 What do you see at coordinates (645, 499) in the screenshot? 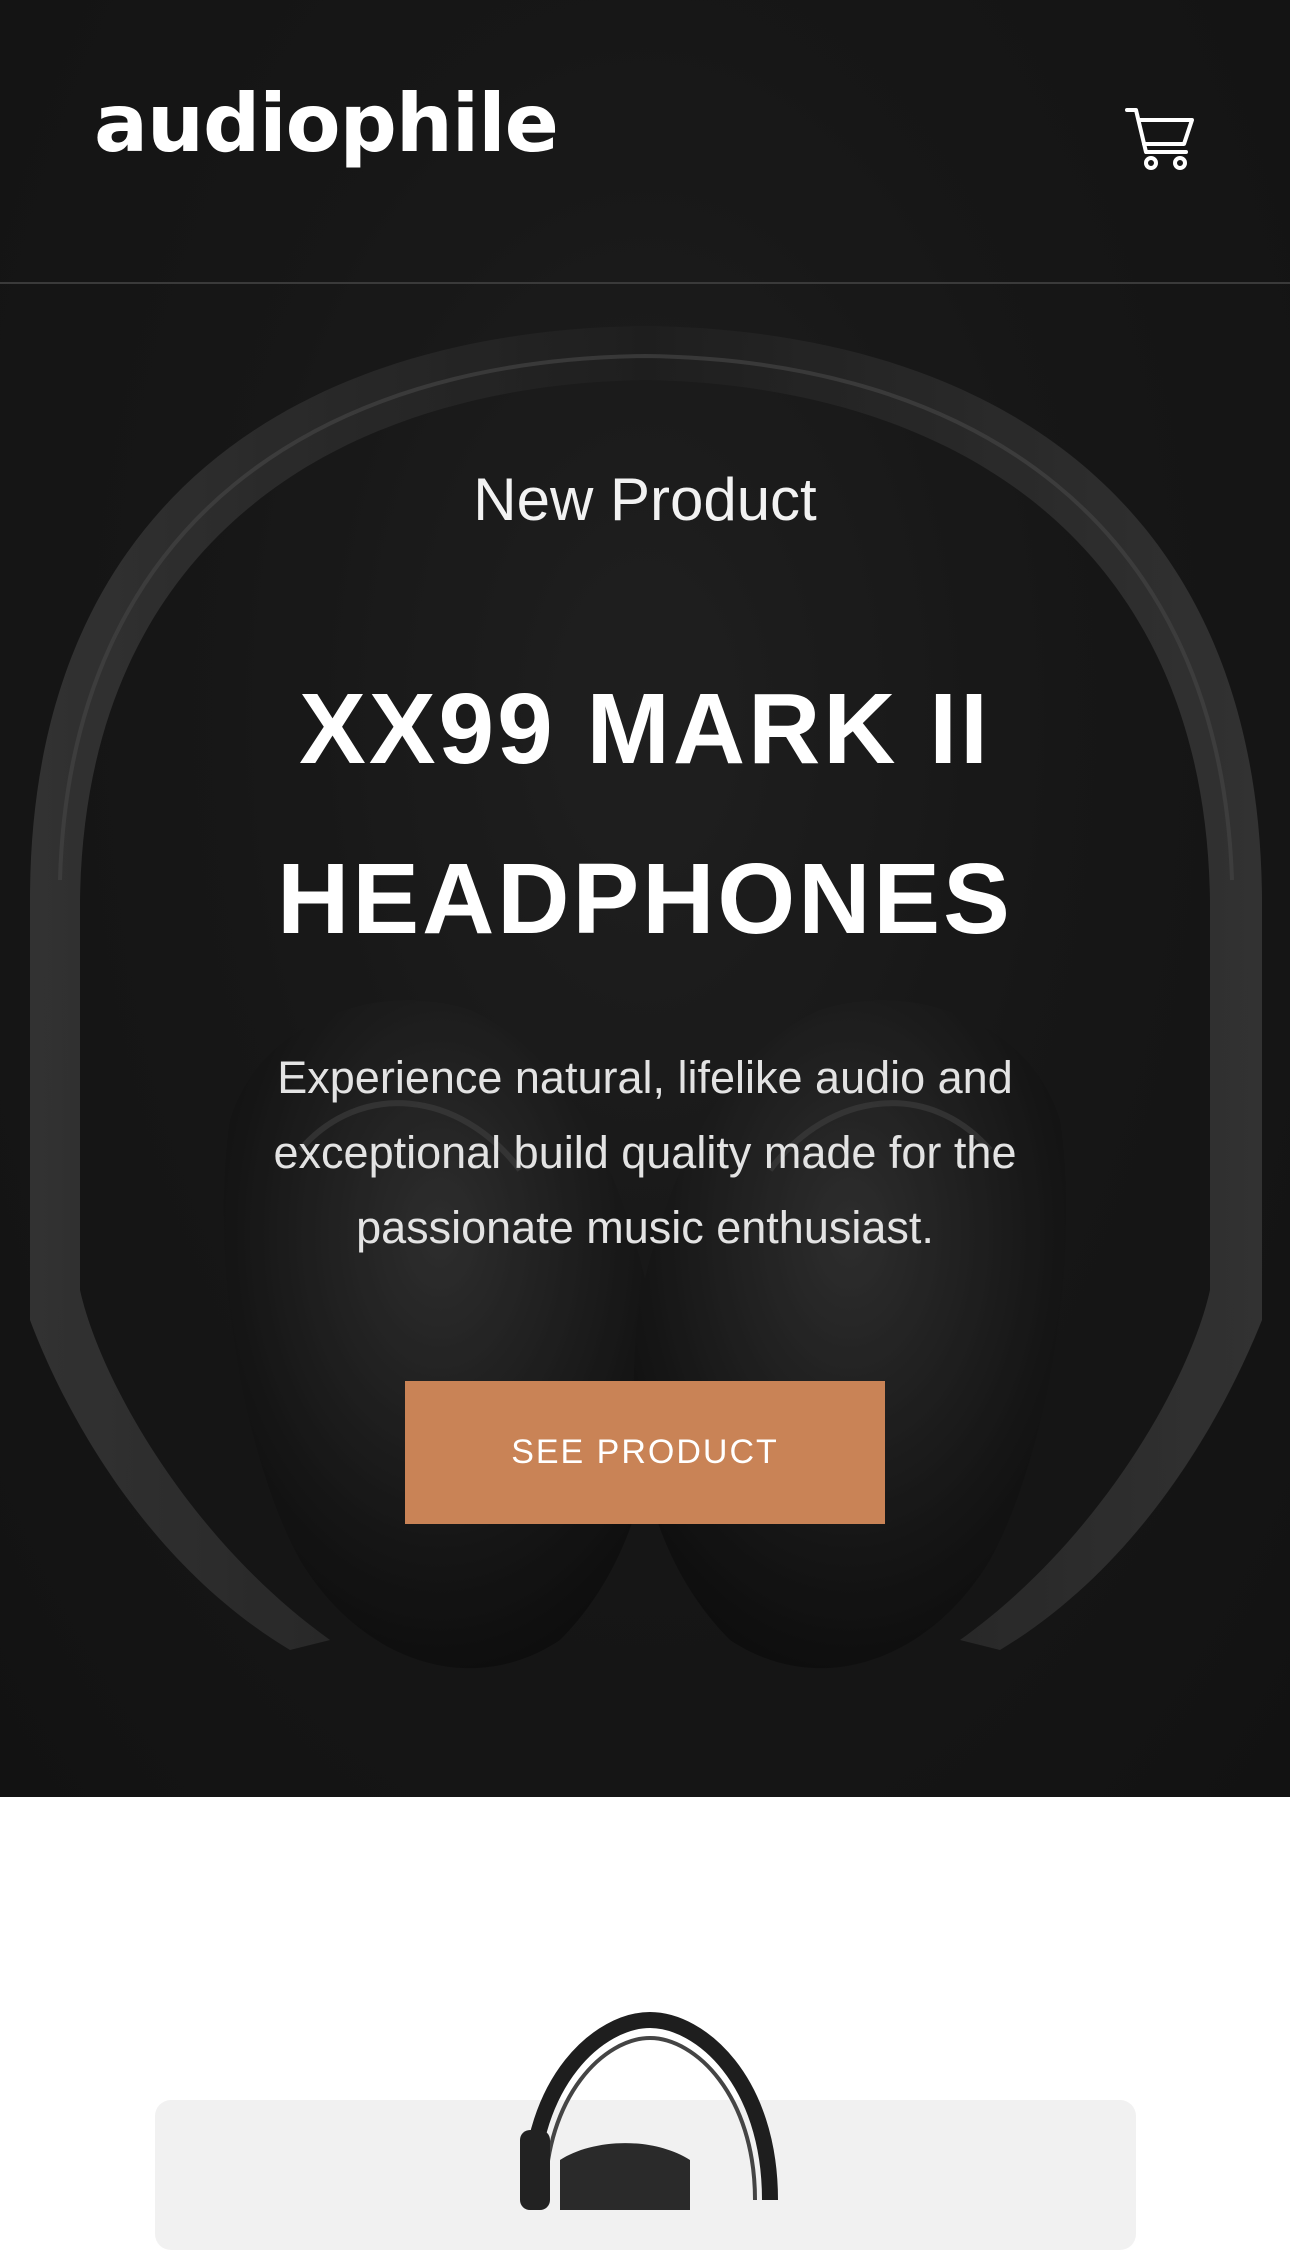
I see `new-product-label: New Product` at bounding box center [645, 499].